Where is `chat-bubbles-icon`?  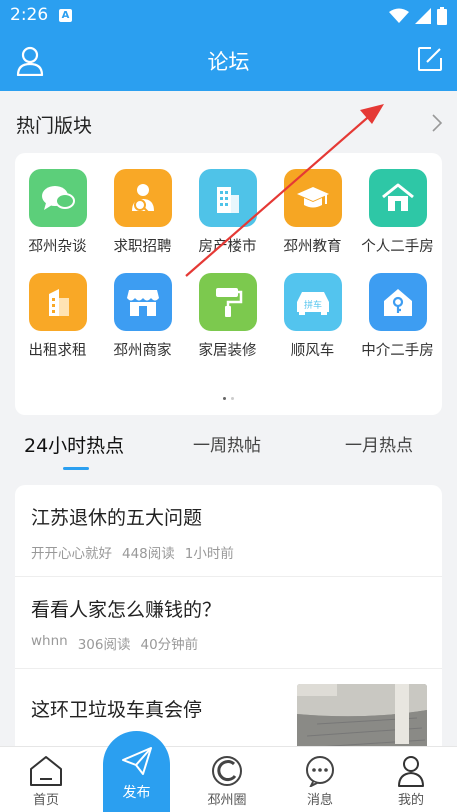 chat-bubbles-icon is located at coordinates (57, 198).